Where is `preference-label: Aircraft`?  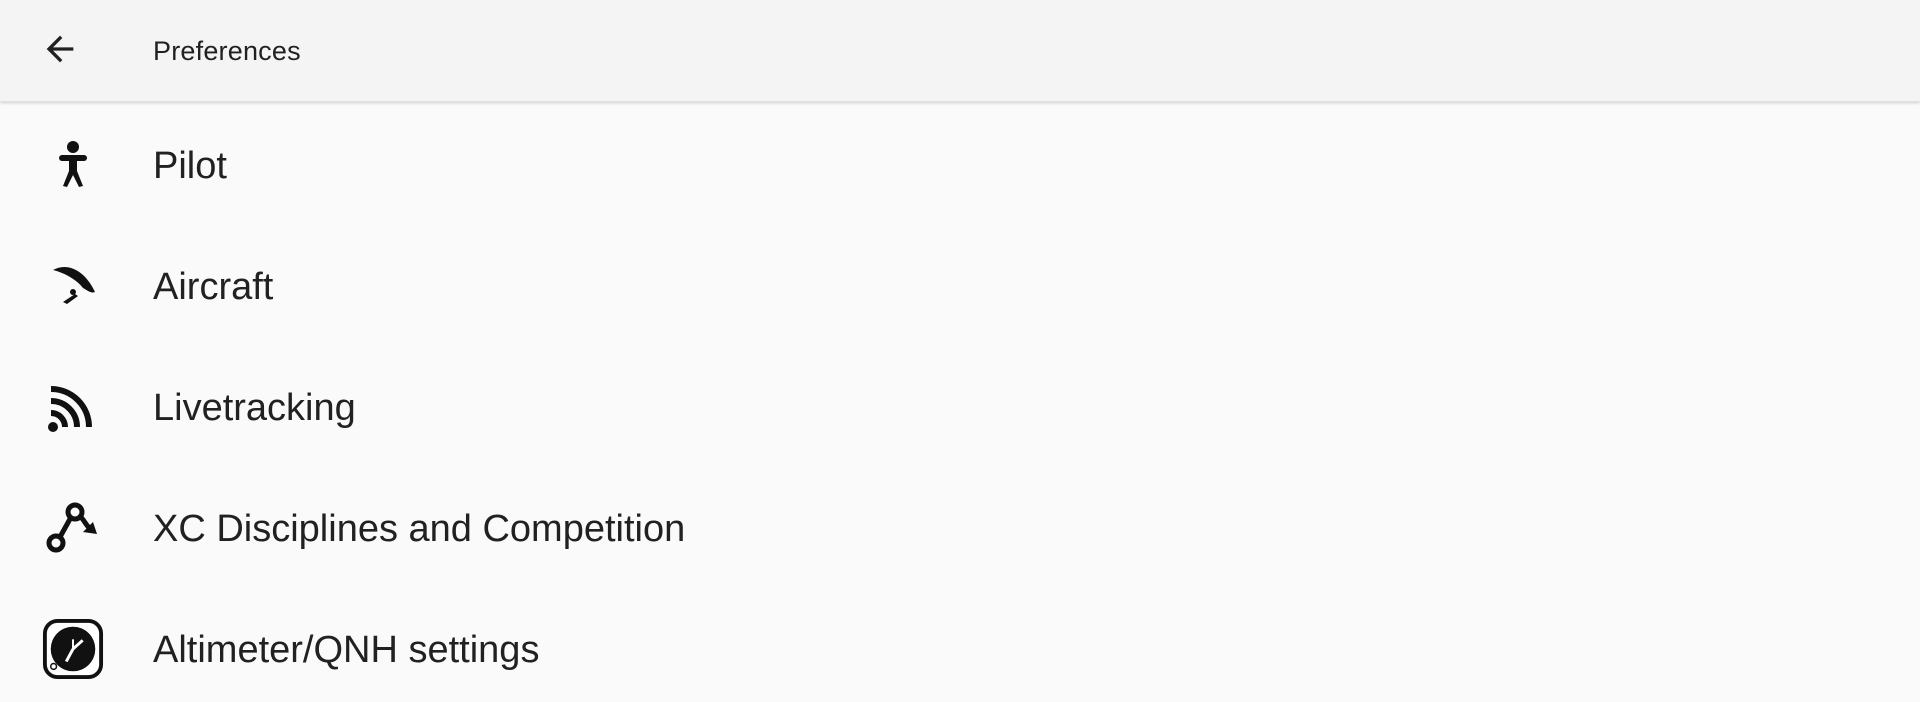 preference-label: Aircraft is located at coordinates (213, 287).